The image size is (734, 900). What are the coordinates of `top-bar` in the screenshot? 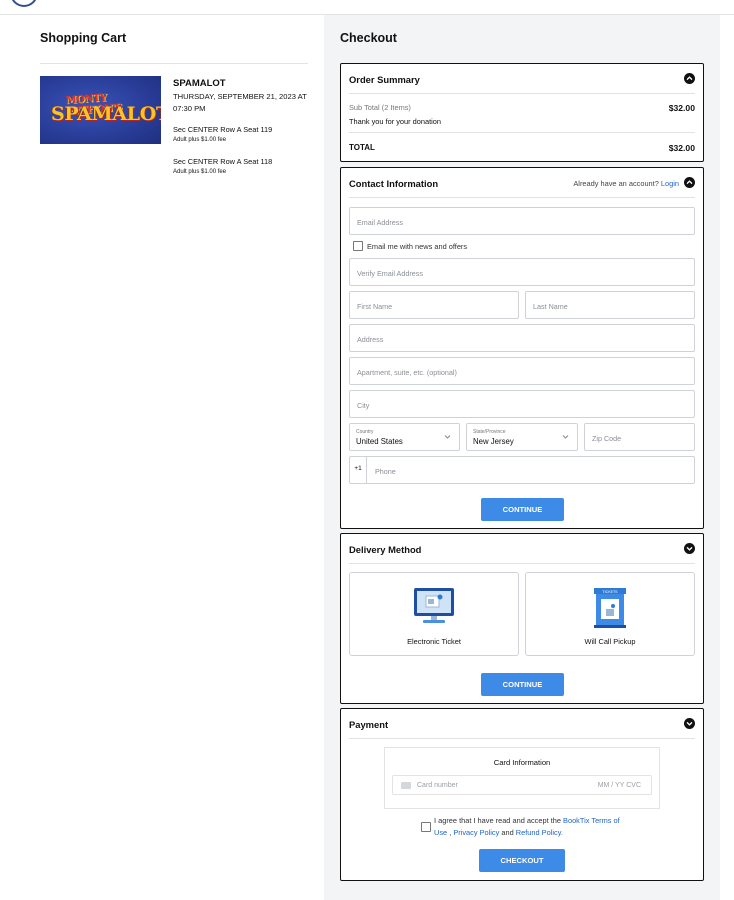 It's located at (367, 7).